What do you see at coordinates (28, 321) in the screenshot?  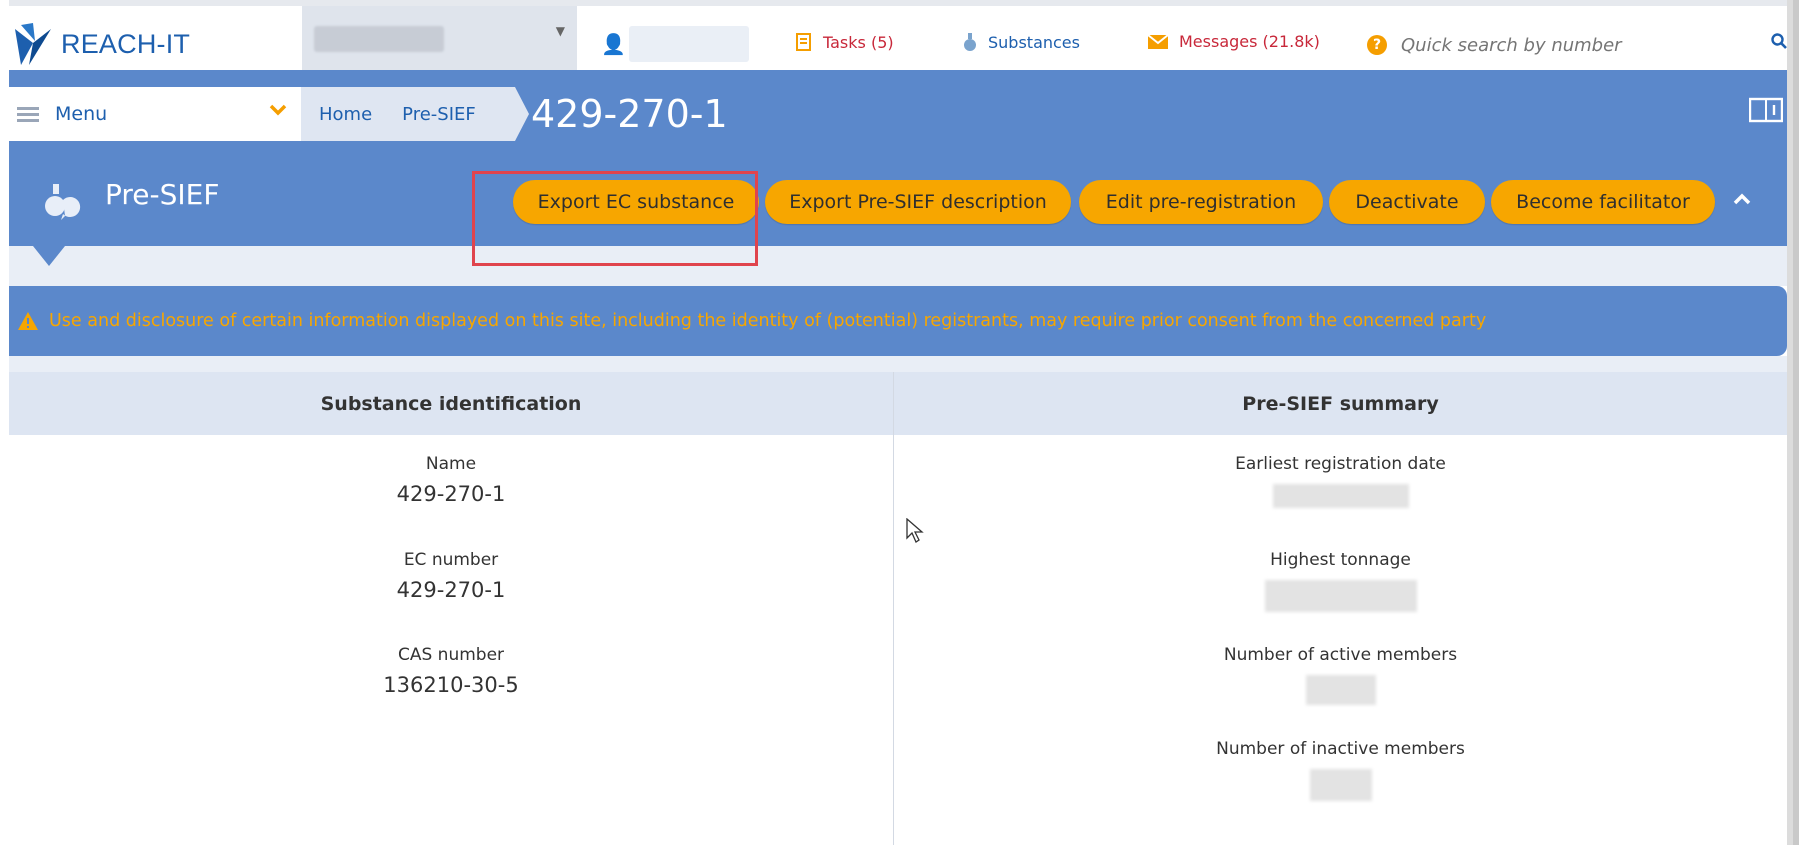 I see `warning-icon` at bounding box center [28, 321].